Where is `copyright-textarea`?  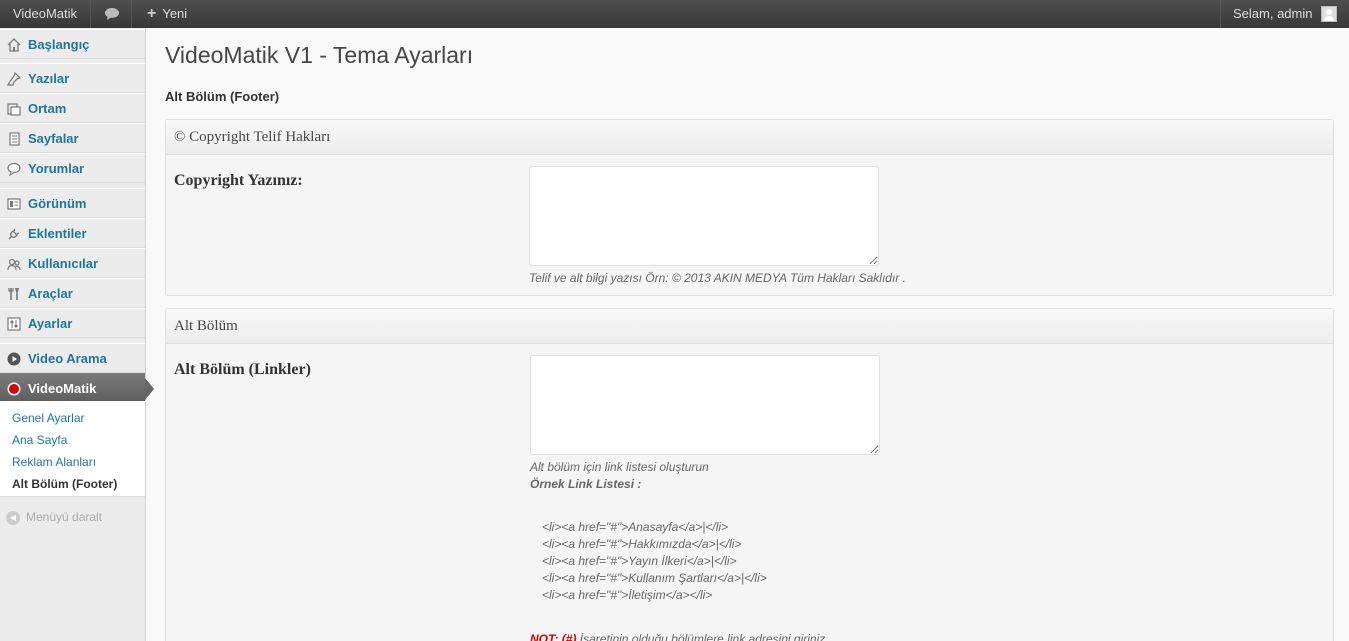 copyright-textarea is located at coordinates (704, 216).